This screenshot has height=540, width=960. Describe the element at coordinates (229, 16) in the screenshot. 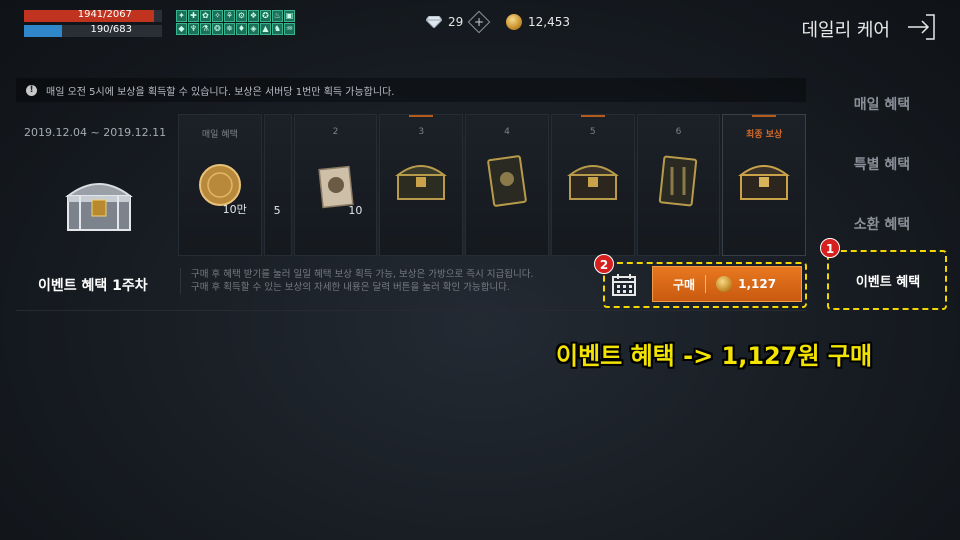

I see `buff-icon: ⚘` at that location.